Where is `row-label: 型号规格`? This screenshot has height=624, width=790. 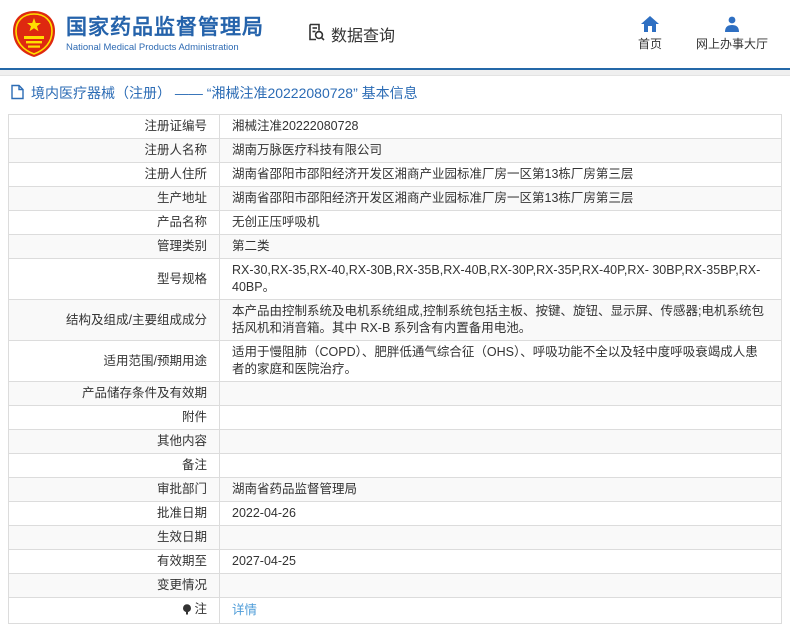
row-label: 型号规格 is located at coordinates (114, 279).